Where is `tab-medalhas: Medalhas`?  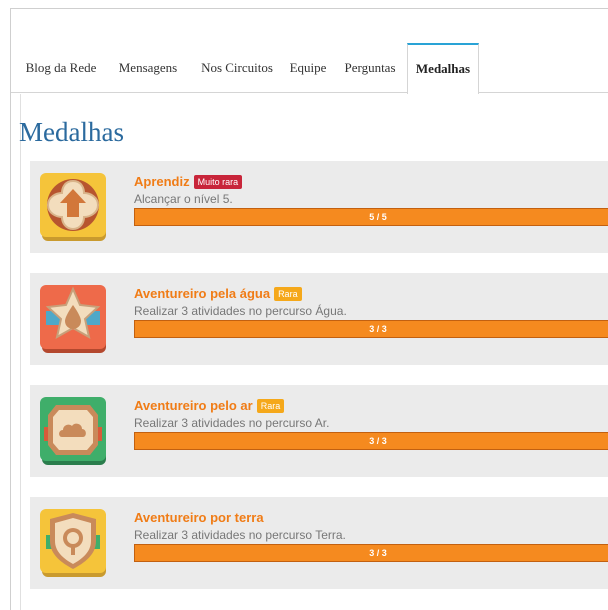 tab-medalhas: Medalhas is located at coordinates (443, 68).